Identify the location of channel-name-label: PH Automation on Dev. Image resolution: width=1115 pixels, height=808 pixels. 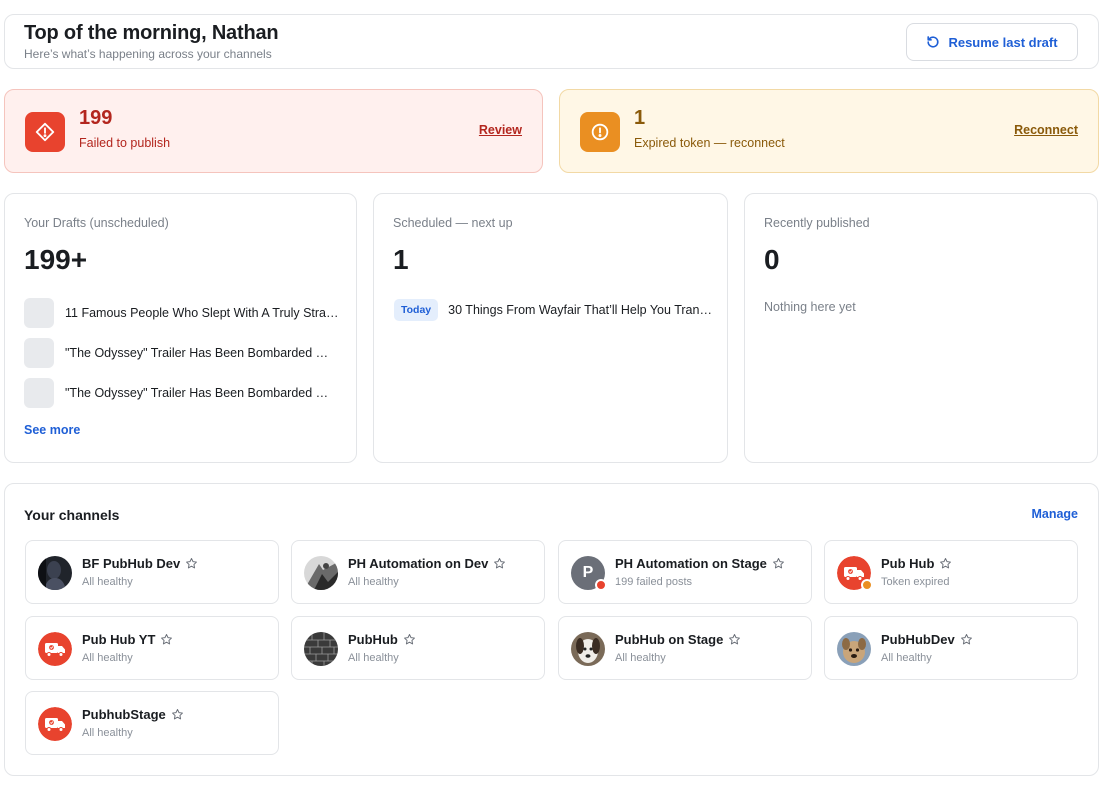
(418, 563).